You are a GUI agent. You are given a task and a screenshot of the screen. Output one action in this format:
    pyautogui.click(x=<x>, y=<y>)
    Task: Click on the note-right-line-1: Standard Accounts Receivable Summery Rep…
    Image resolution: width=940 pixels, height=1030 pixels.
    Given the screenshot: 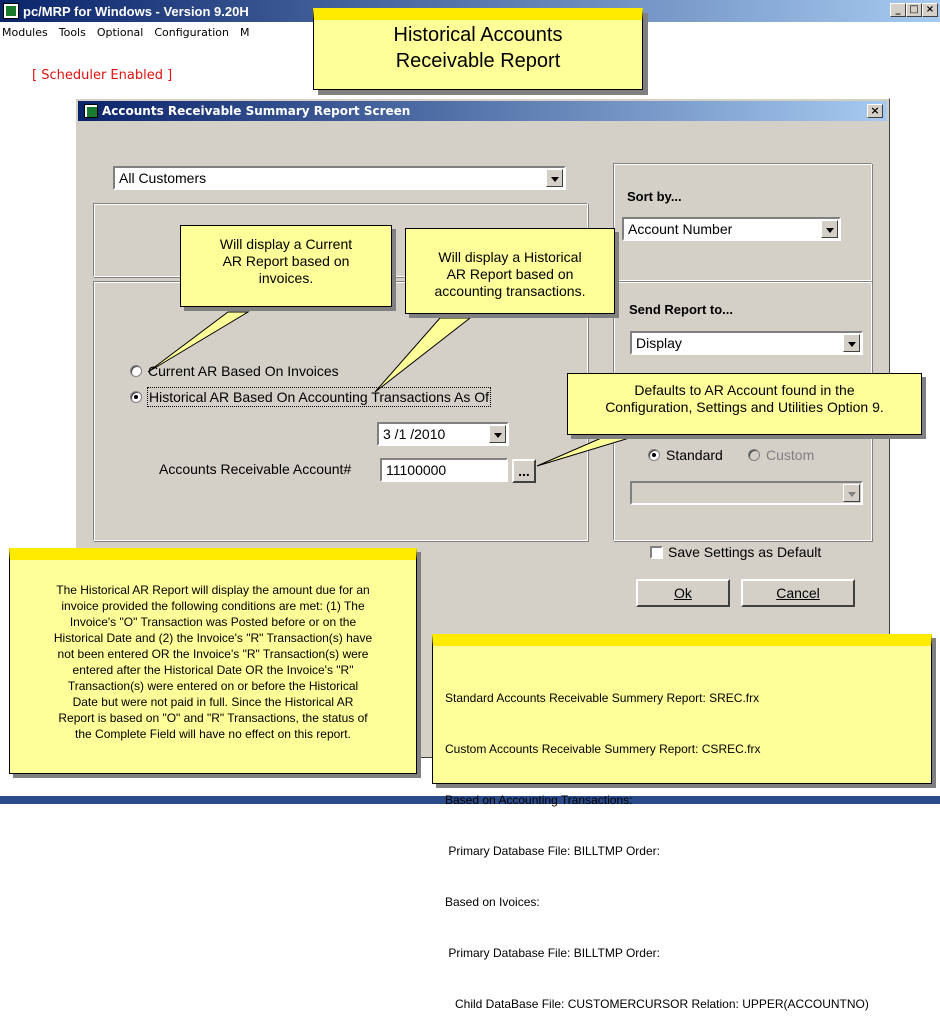 What is the action you would take?
    pyautogui.click(x=602, y=698)
    